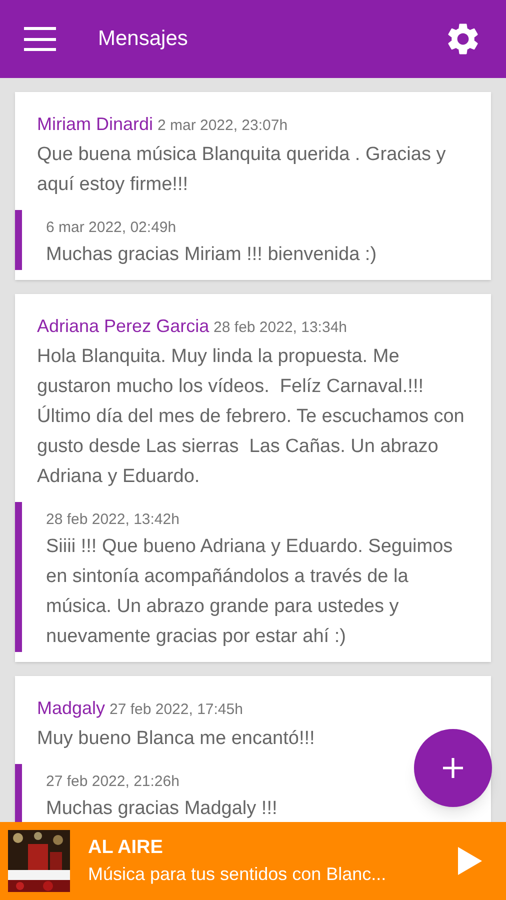  I want to click on message-text: Que buena música Blanquita querida . Gracias y aquí estoy firme!!!, so click(242, 170).